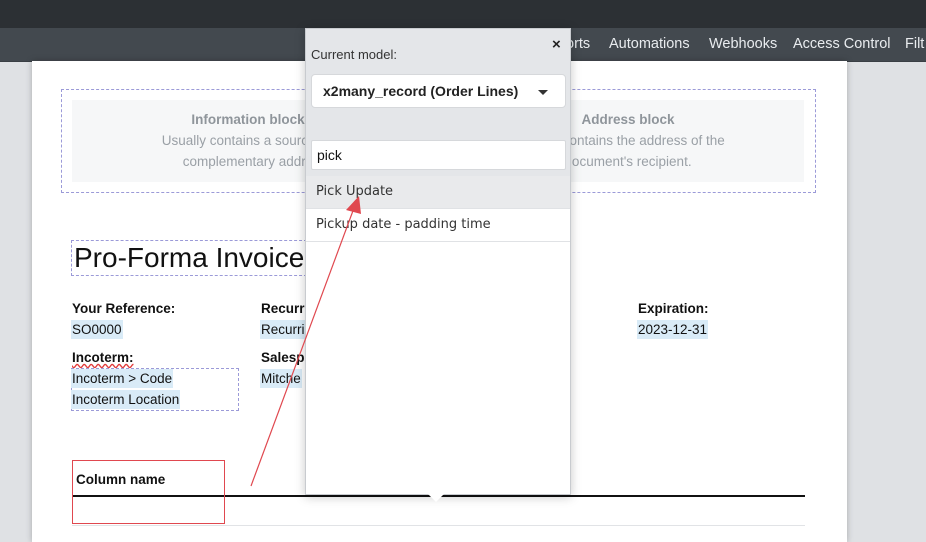  Describe the element at coordinates (353, 205) in the screenshot. I see `annotation-arrow-head` at that location.